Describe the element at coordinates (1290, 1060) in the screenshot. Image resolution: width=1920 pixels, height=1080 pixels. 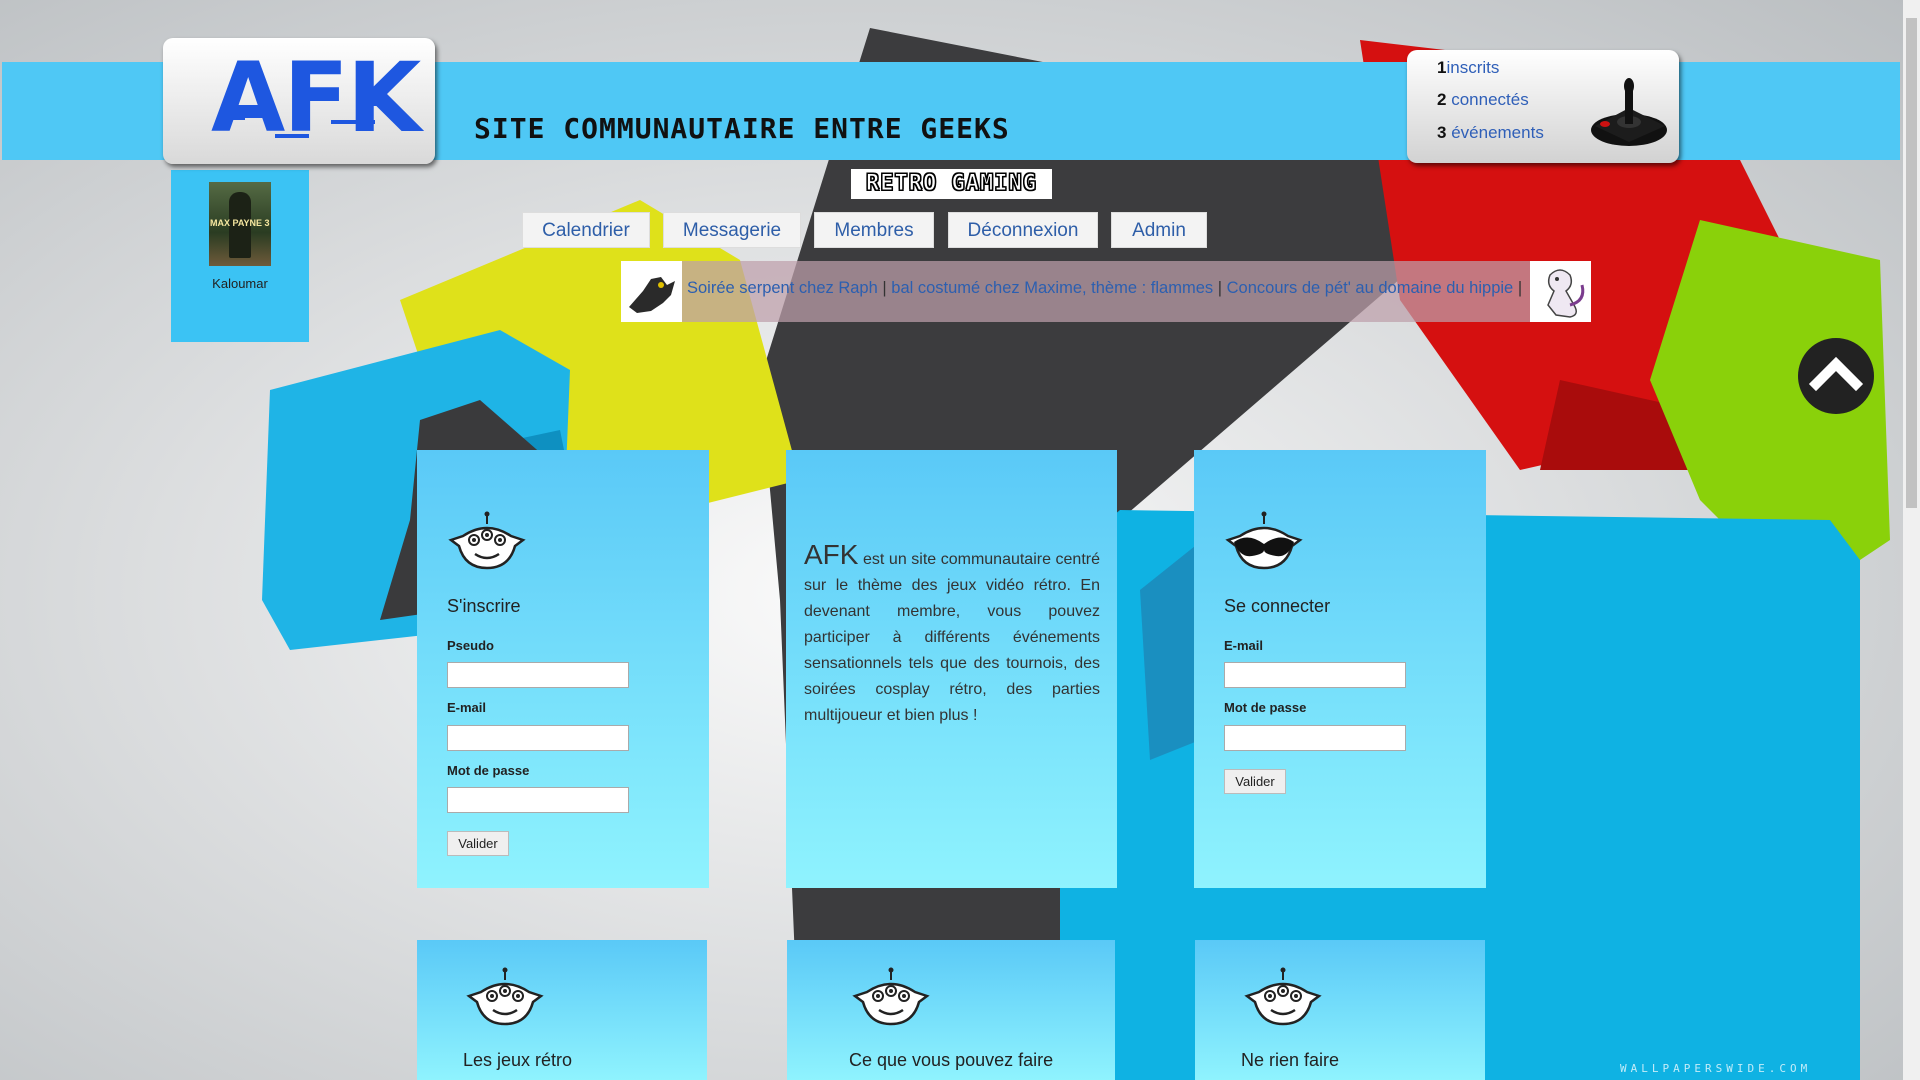
I see `card-title: Ne rien faire` at that location.